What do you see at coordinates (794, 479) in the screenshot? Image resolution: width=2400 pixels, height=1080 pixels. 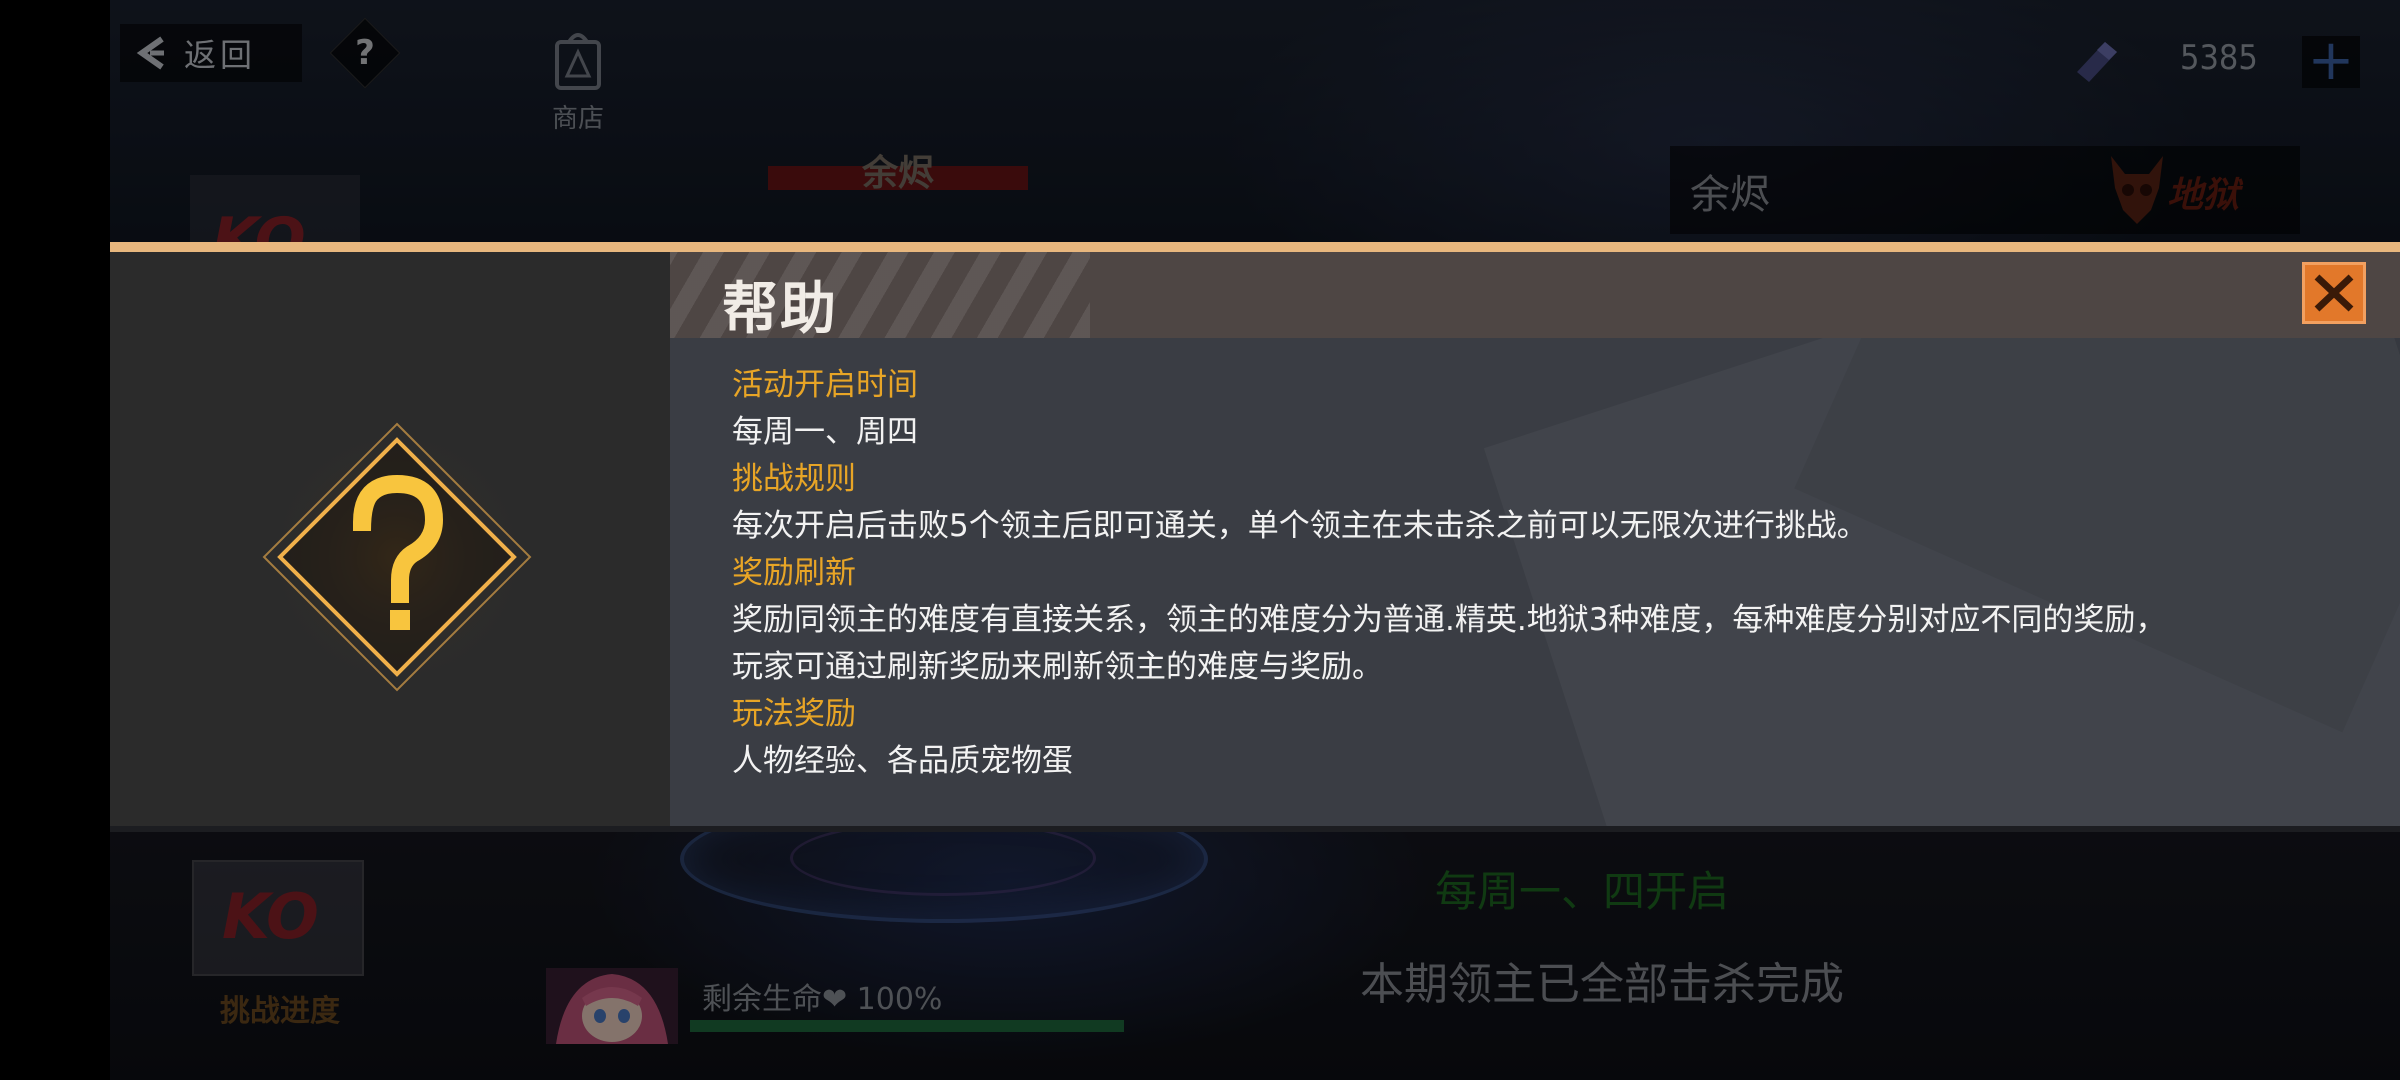 I see `section-heading-rules: 挑战规则` at bounding box center [794, 479].